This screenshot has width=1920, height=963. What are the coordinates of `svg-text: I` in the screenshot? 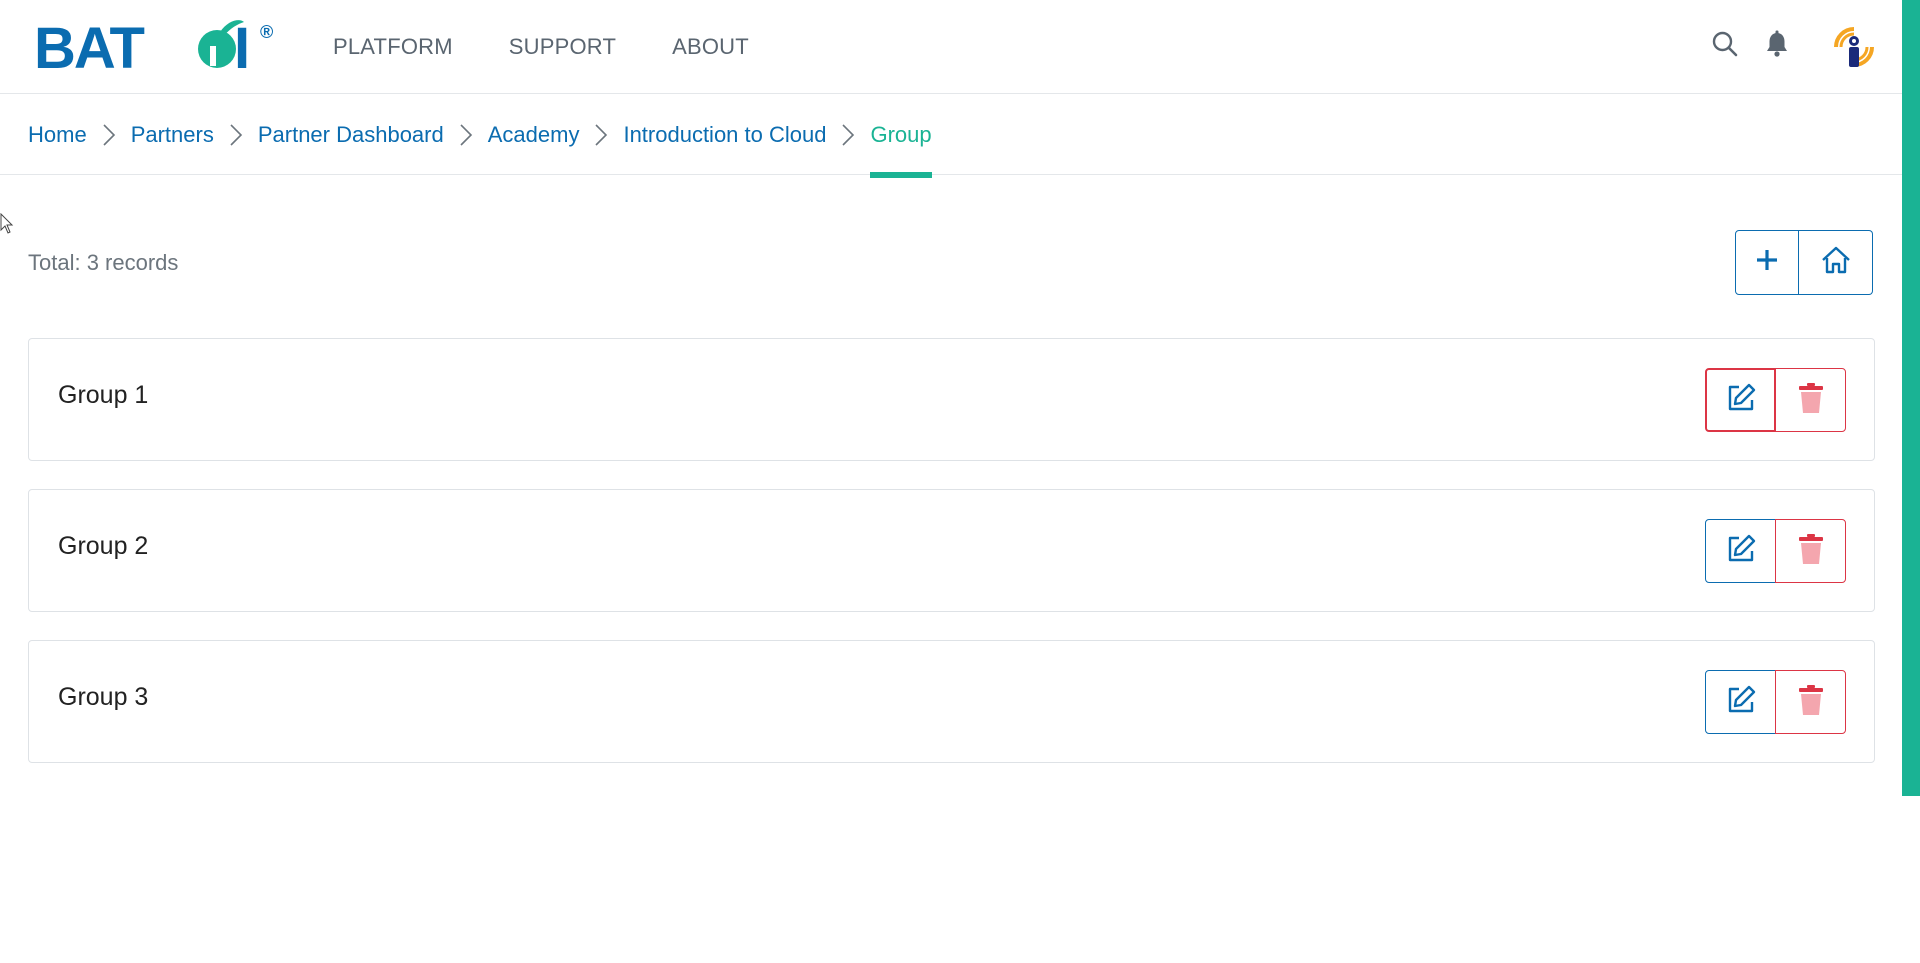 It's located at (242, 45).